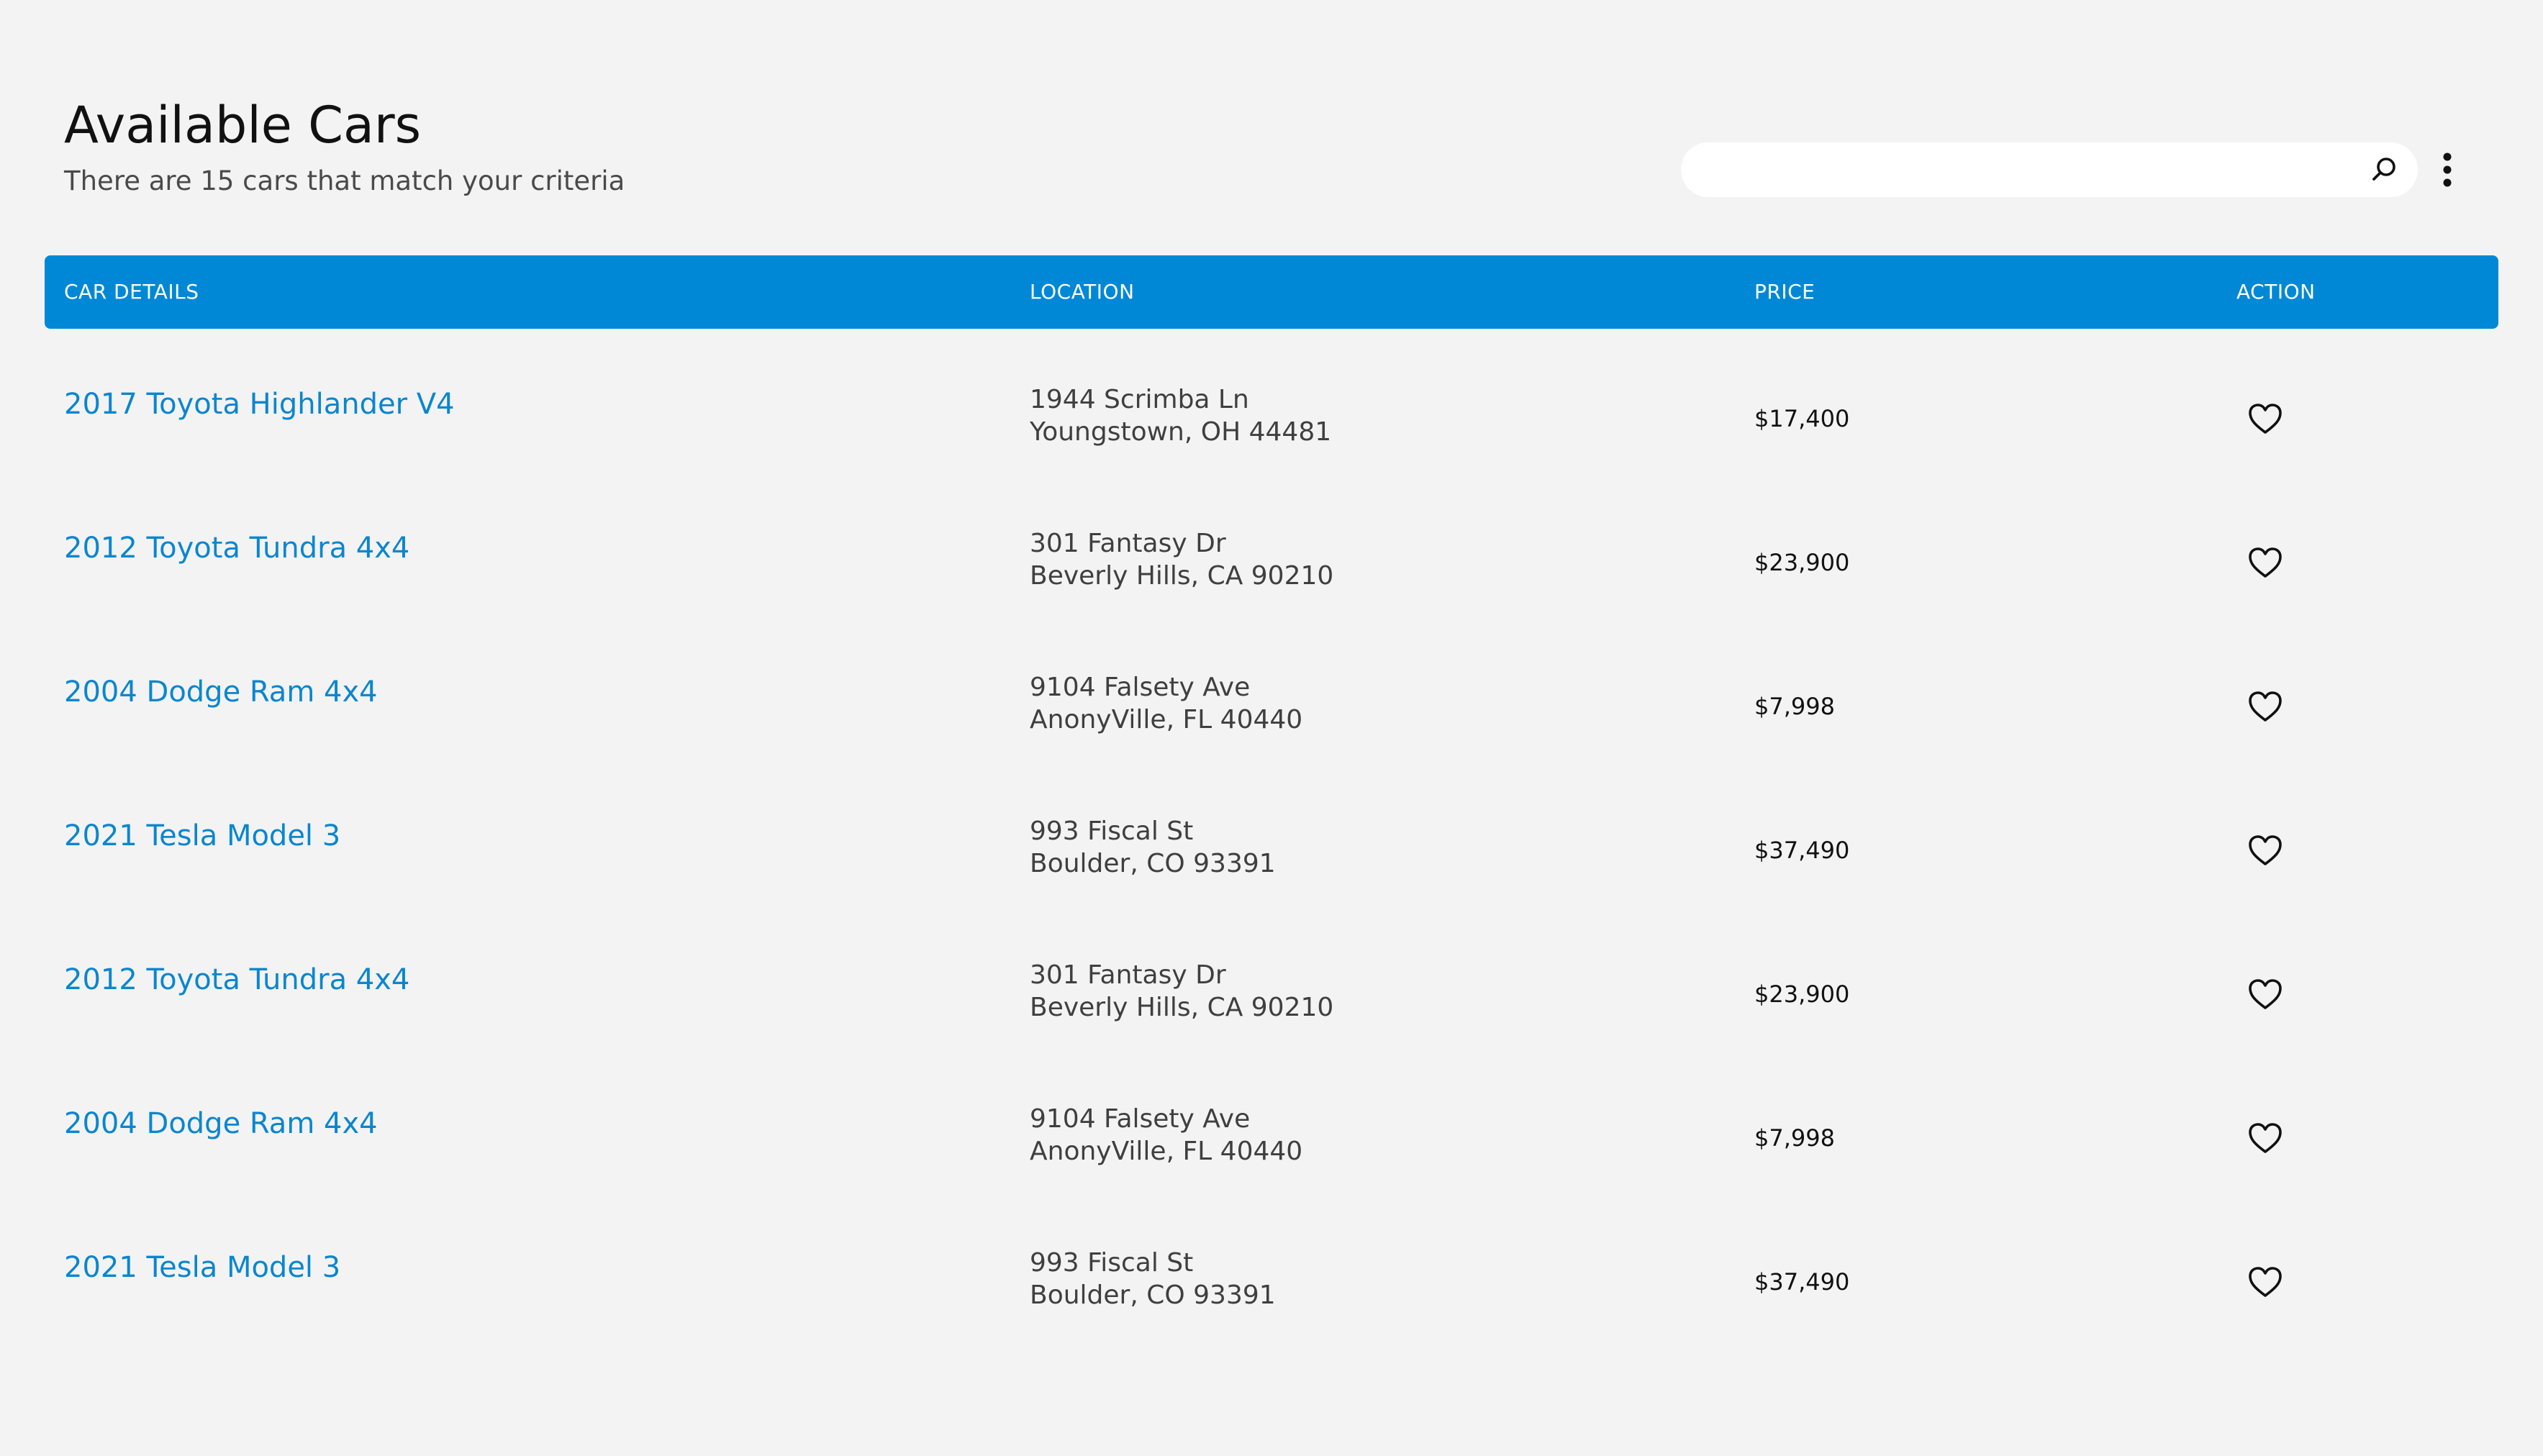 Image resolution: width=2543 pixels, height=1456 pixels. I want to click on car-details-link: 2017 Toyota Highlander V4, so click(259, 404).